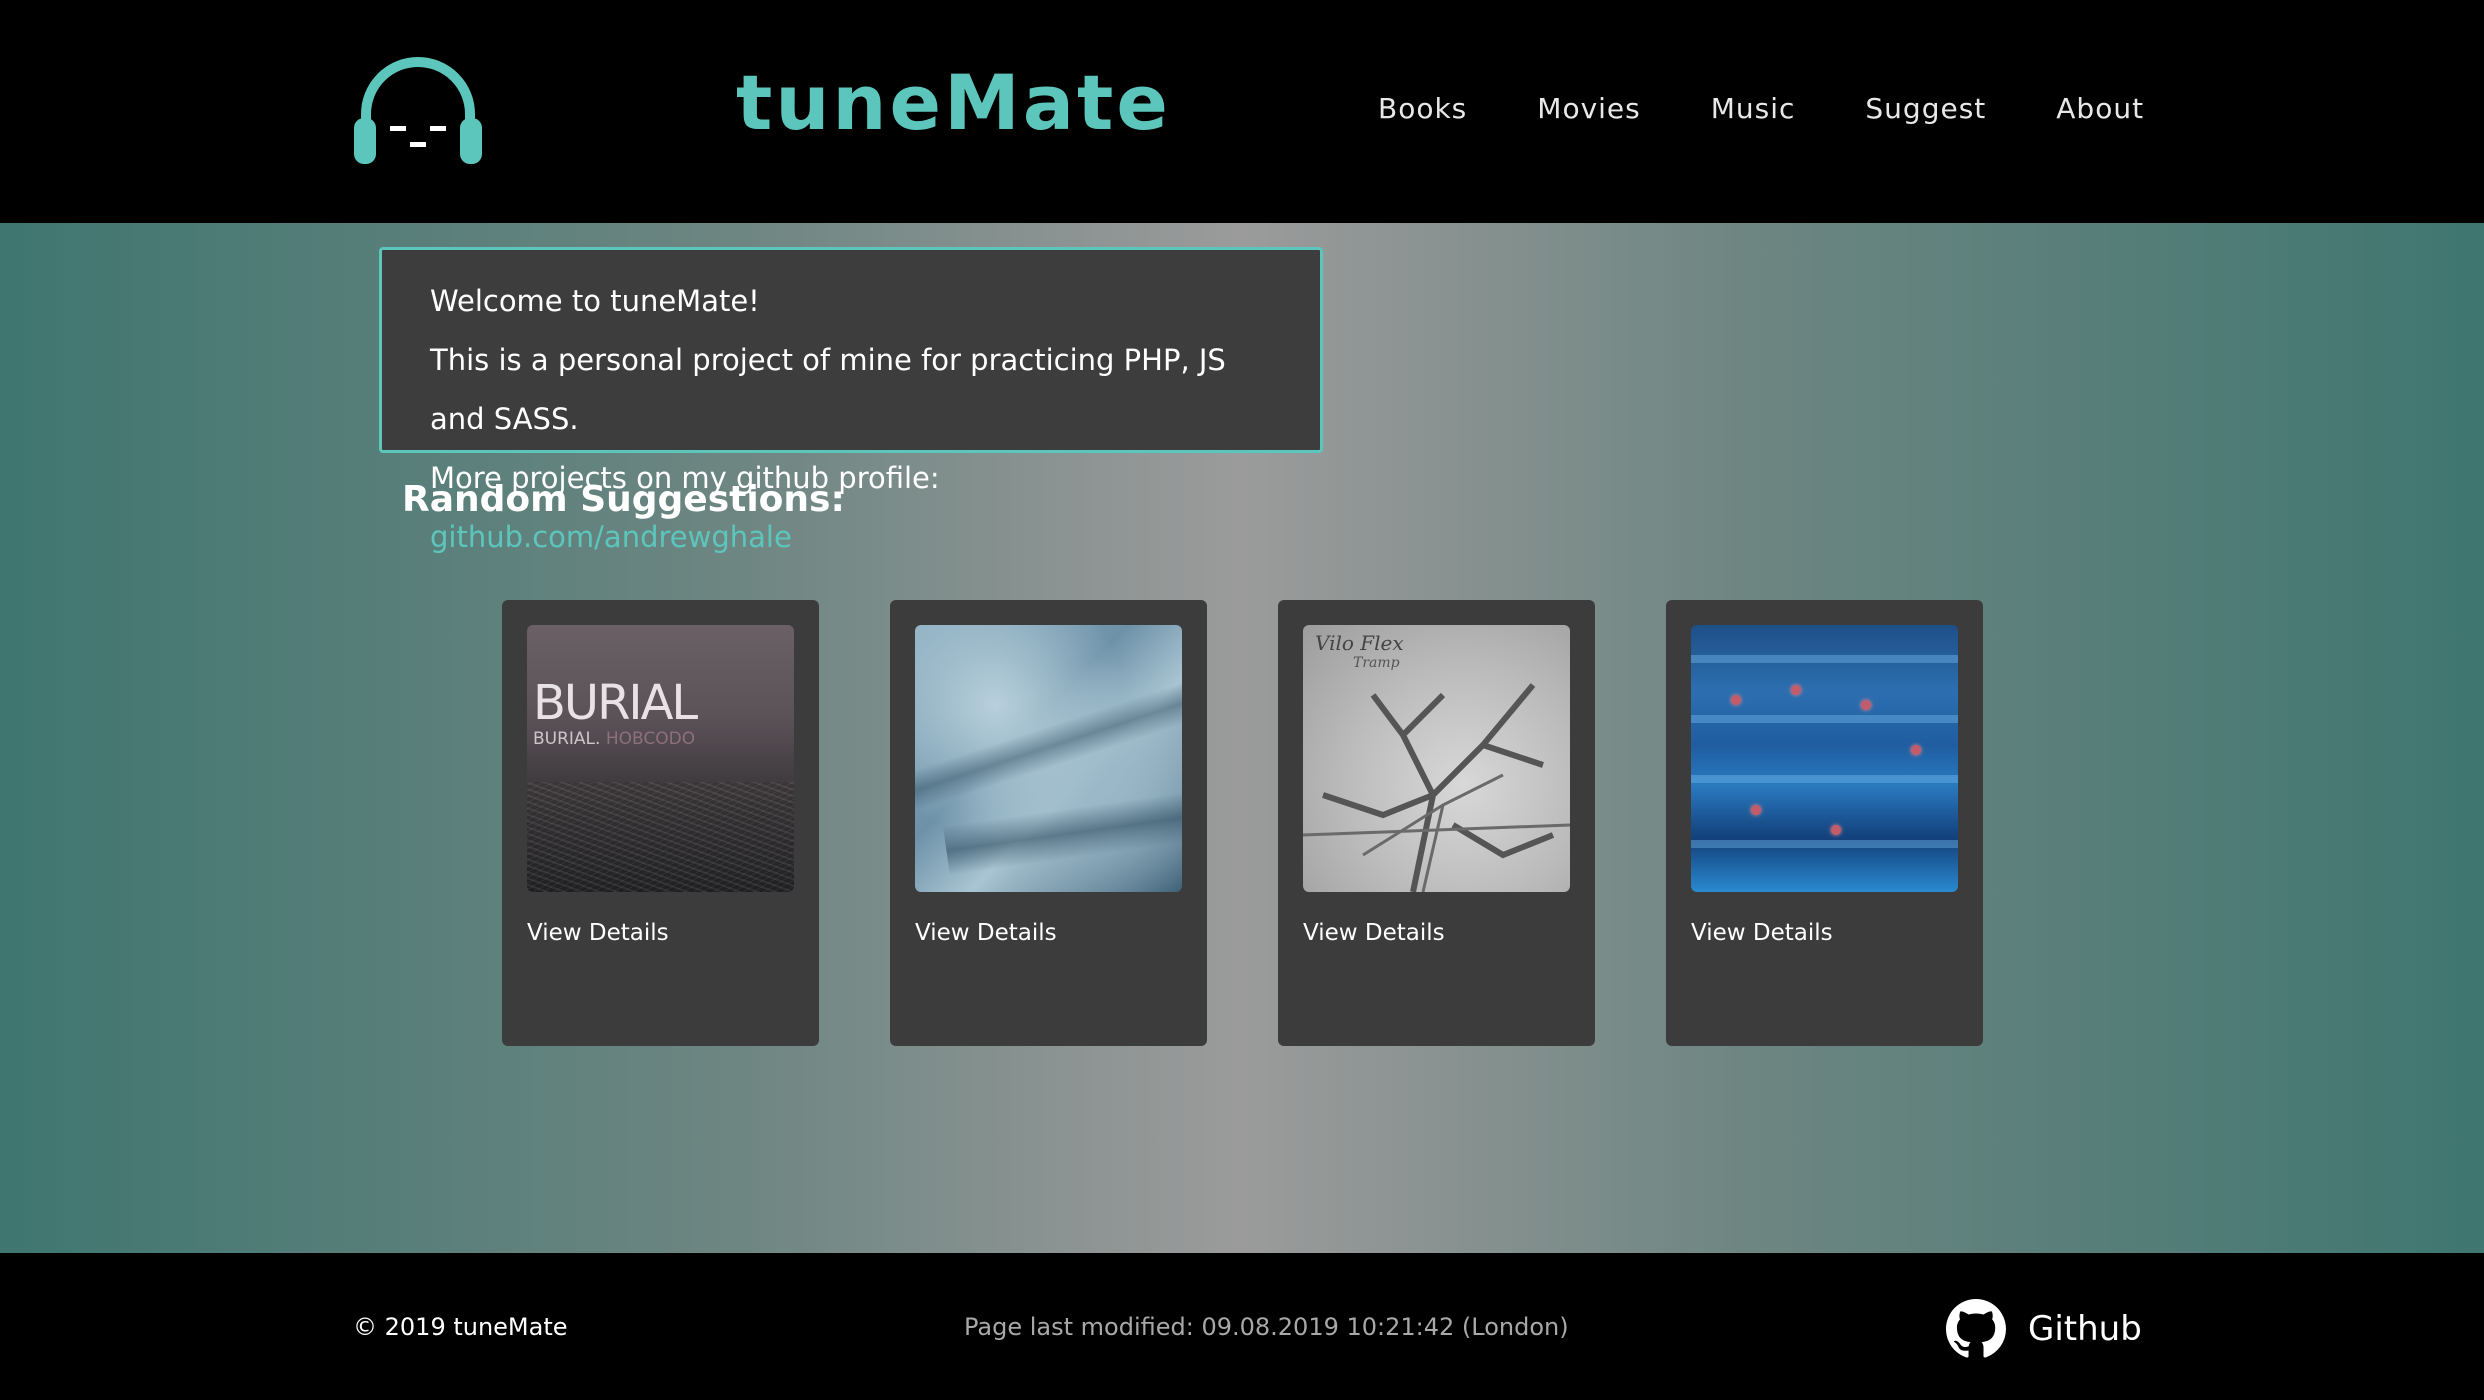  What do you see at coordinates (2085, 1329) in the screenshot?
I see `github-label: Github` at bounding box center [2085, 1329].